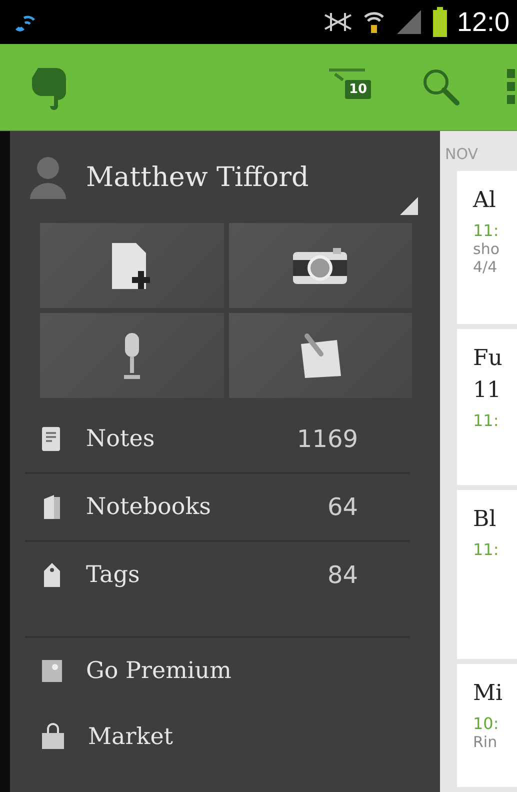  I want to click on note-title: Al, so click(485, 201).